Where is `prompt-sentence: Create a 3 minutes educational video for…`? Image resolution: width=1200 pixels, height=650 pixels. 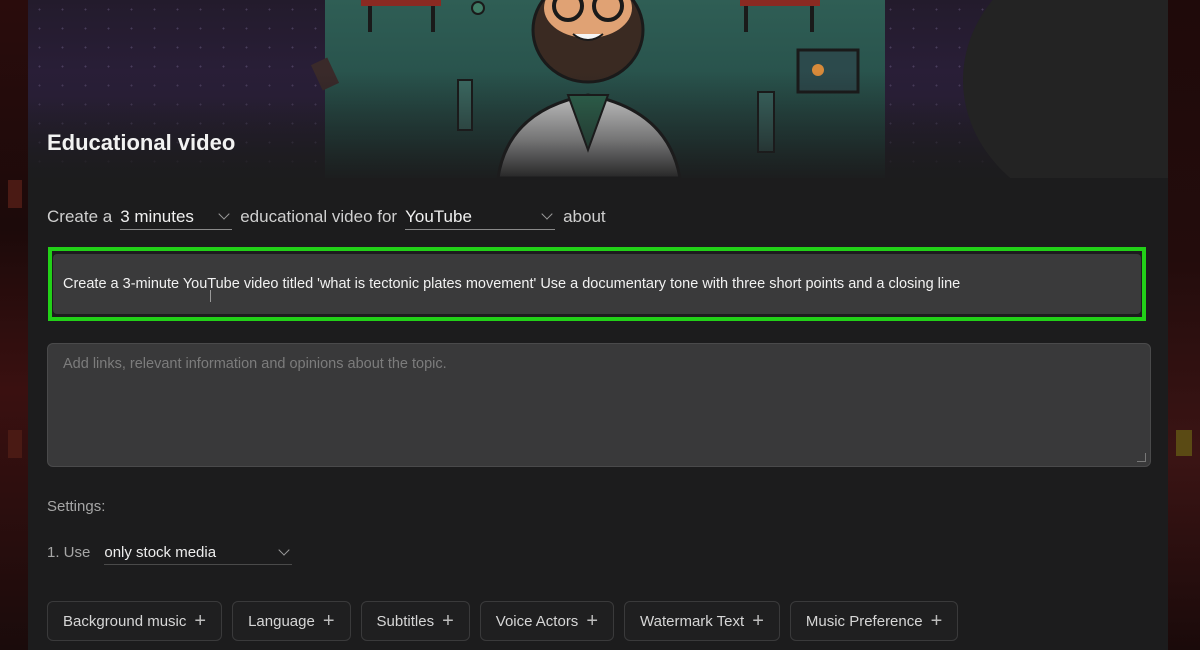
prompt-sentence: Create a 3 minutes educational video for… is located at coordinates (326, 217).